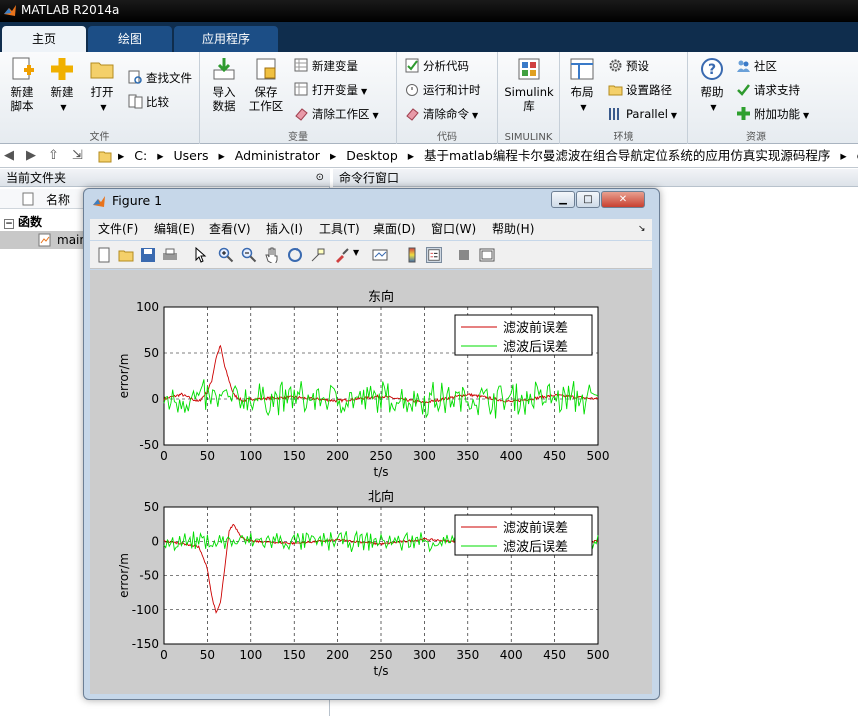 This screenshot has height=716, width=858. I want to click on clear-commands-button: 清除命令 ▼, so click(441, 114).